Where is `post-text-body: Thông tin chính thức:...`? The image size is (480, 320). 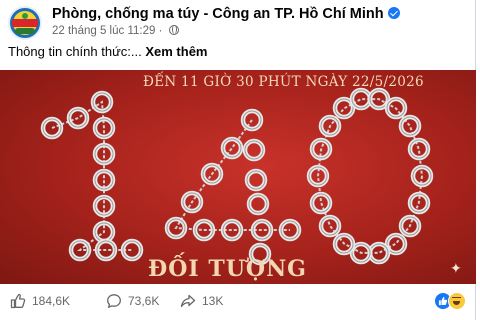
post-text-body: Thông tin chính thức:... is located at coordinates (75, 51).